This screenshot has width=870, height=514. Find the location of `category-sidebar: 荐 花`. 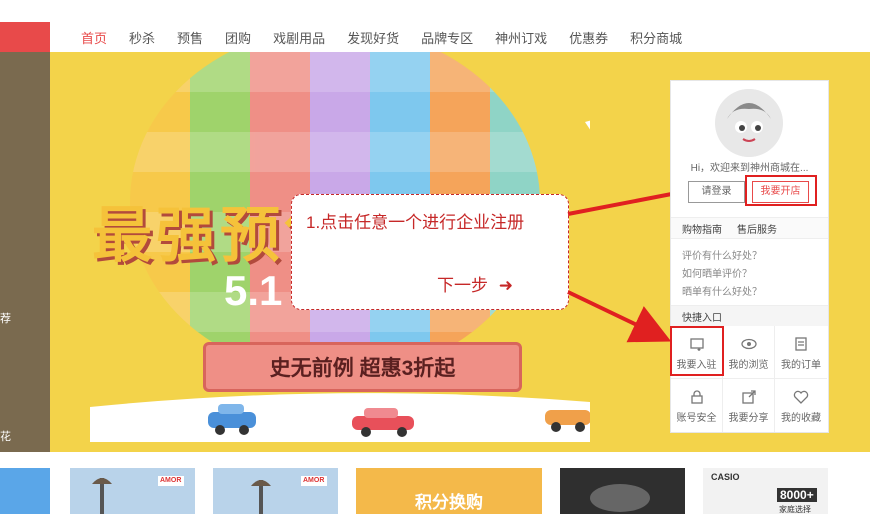

category-sidebar: 荐 花 is located at coordinates (25, 252).